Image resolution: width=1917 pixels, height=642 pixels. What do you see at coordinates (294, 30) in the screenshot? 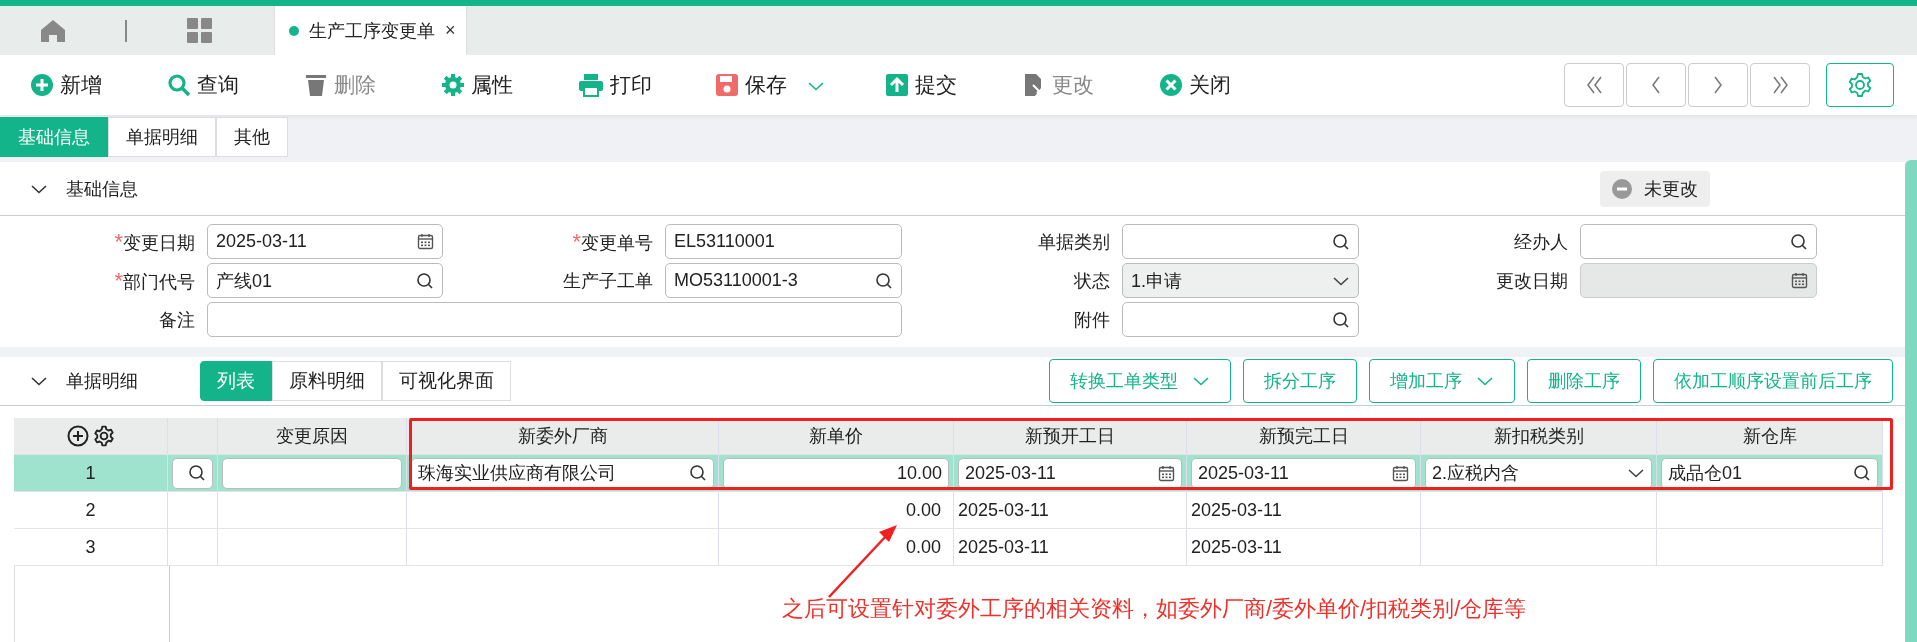
I see `status-dot` at bounding box center [294, 30].